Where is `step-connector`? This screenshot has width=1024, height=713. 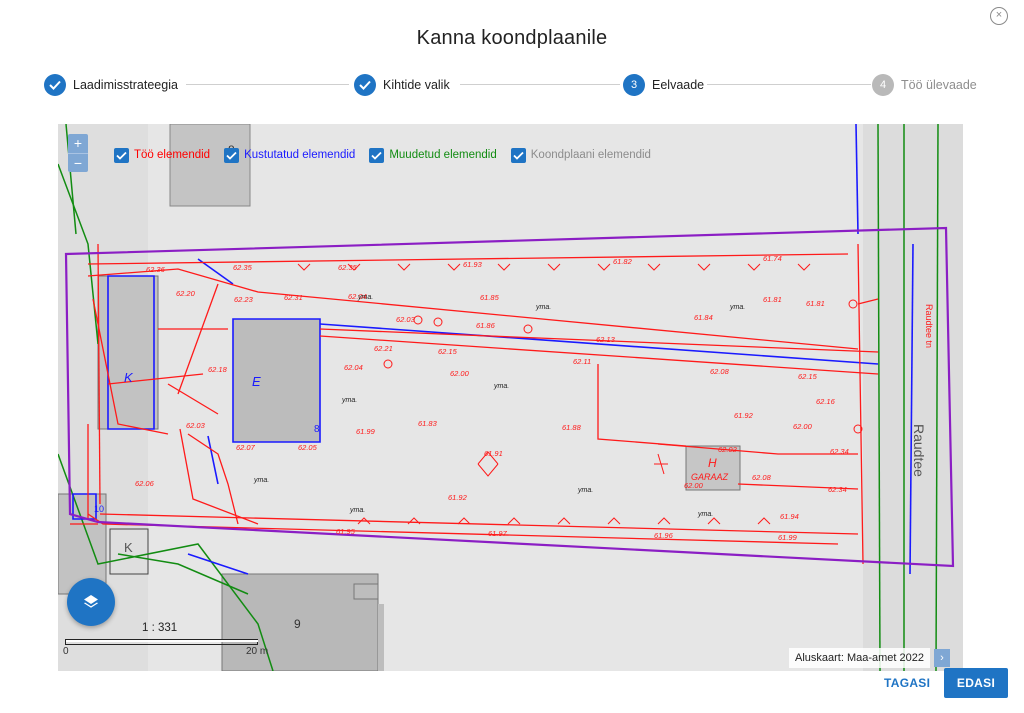
step-connector is located at coordinates (789, 84).